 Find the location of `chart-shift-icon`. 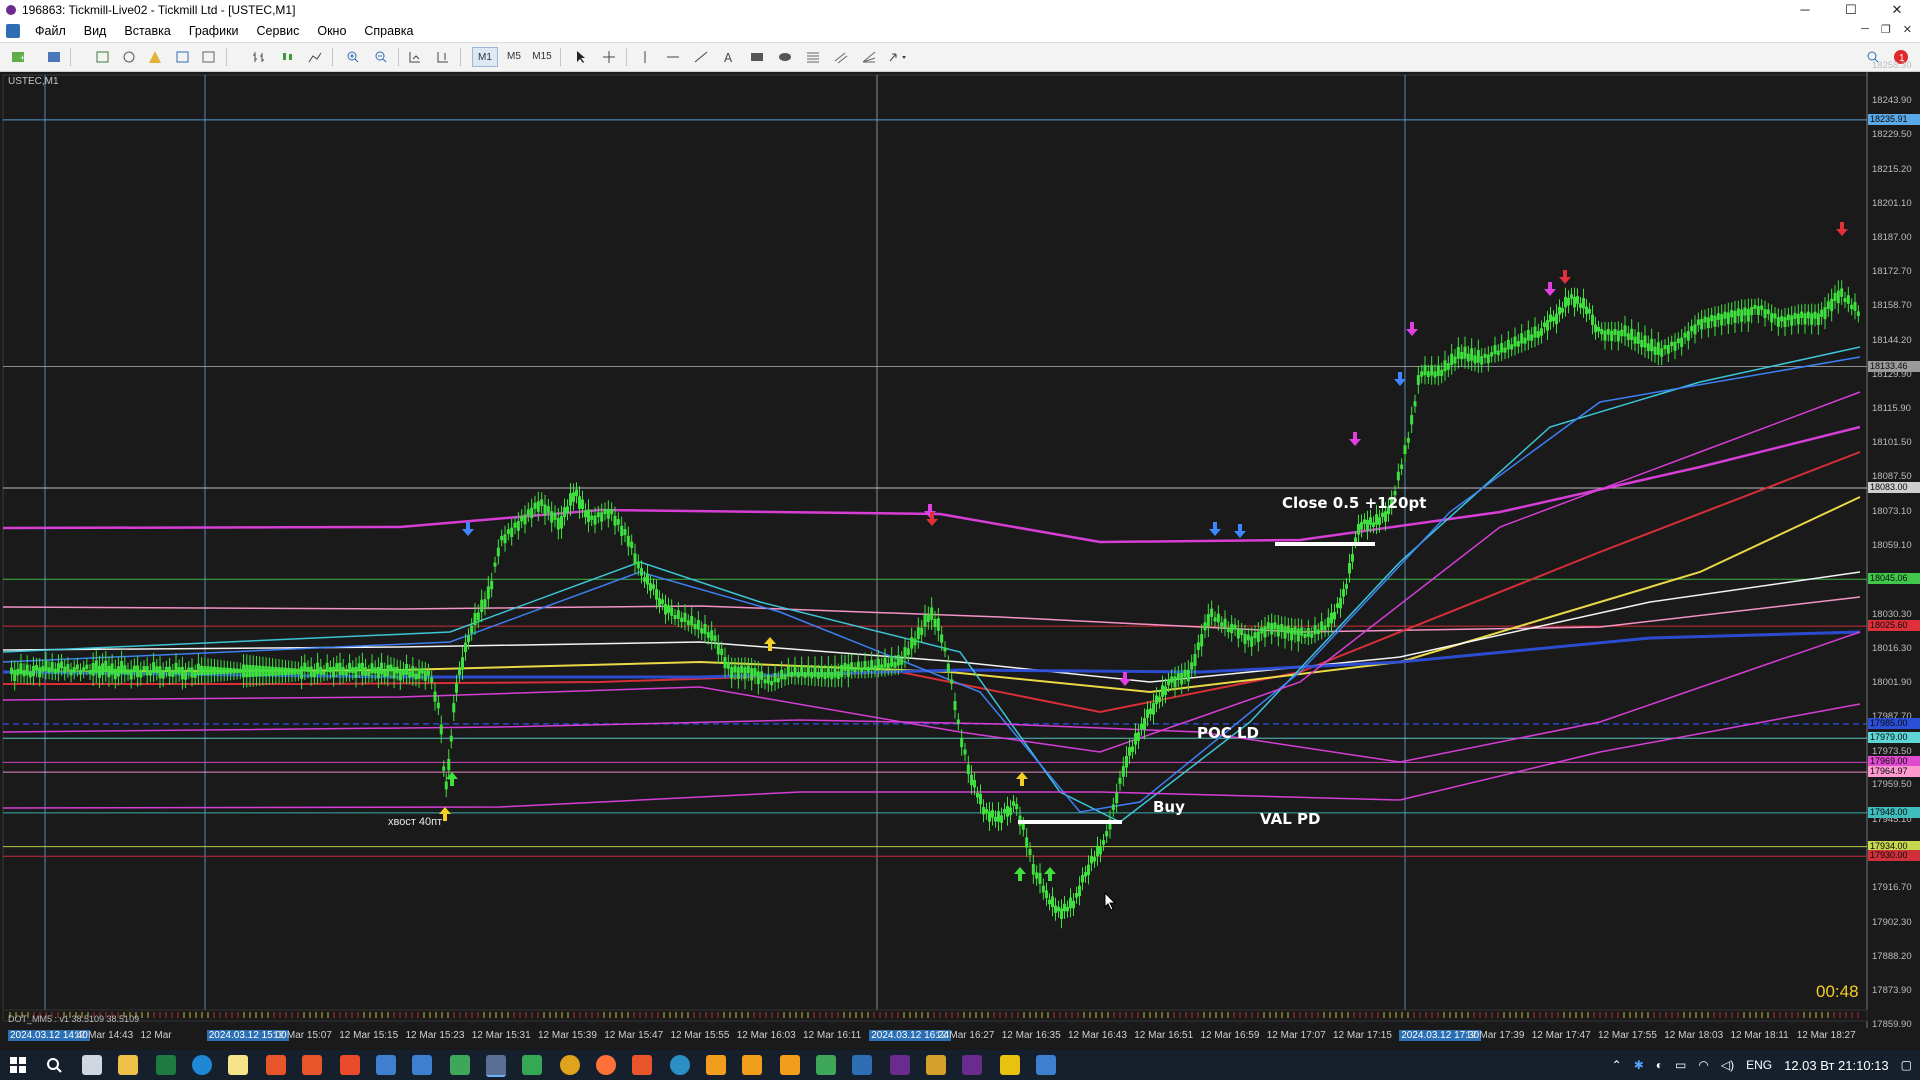

chart-shift-icon is located at coordinates (443, 57).